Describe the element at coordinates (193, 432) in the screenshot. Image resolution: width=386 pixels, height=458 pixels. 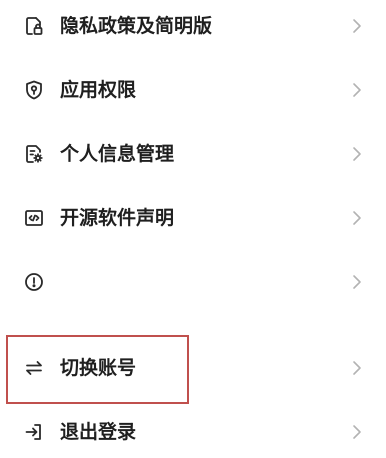
I see `menu-item-logout: 退出登录` at that location.